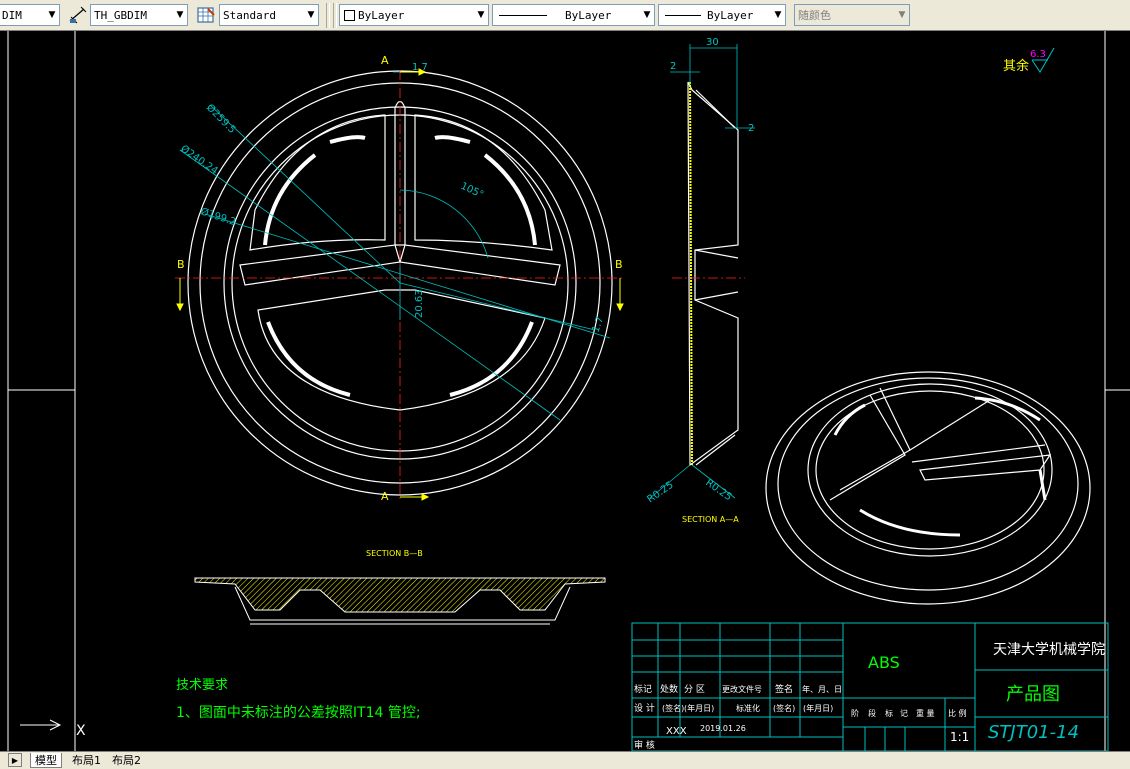 This screenshot has width=1130, height=769. I want to click on tb-design-date: (年月日), so click(699, 708).